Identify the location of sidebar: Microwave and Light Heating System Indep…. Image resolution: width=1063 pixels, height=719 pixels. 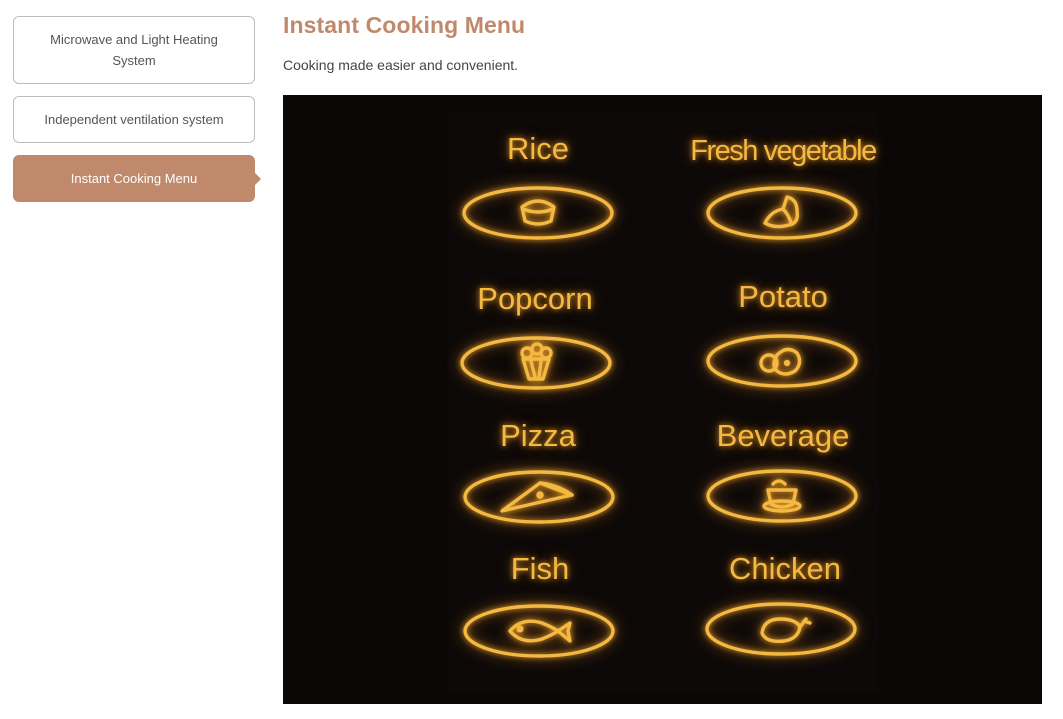
(137, 109).